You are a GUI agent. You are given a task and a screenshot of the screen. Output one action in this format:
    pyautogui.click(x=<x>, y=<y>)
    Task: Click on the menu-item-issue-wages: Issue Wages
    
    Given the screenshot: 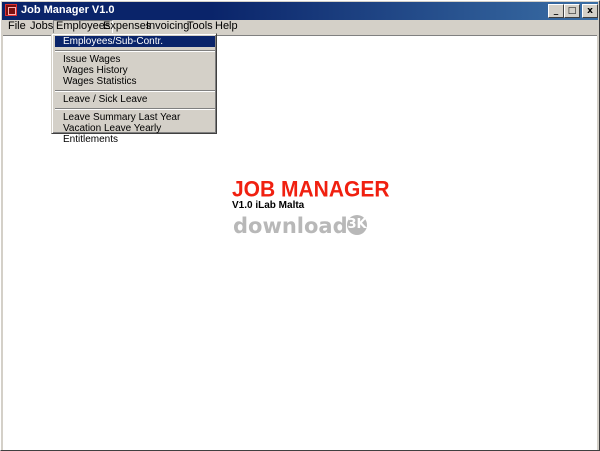 What is the action you would take?
    pyautogui.click(x=135, y=59)
    